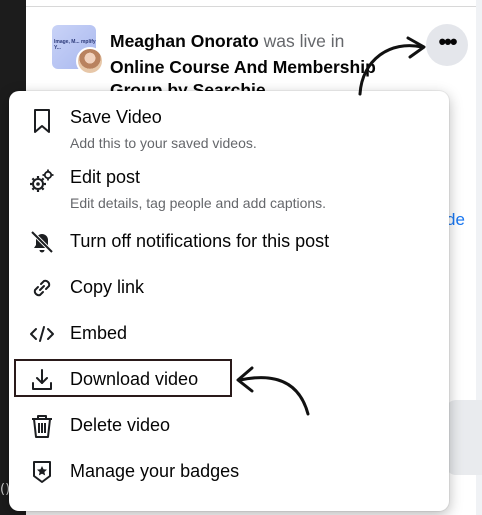 This screenshot has width=482, height=515. I want to click on menu-item-label: Save Video, so click(116, 117).